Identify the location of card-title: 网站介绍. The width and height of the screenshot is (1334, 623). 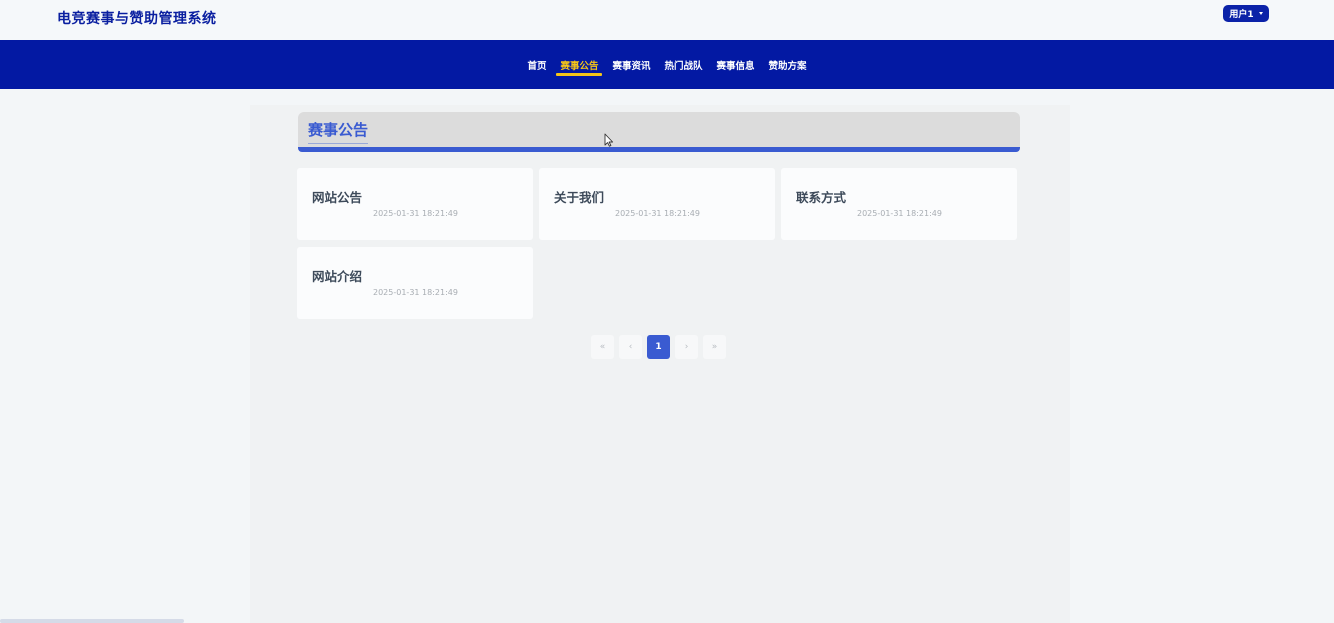
(337, 276).